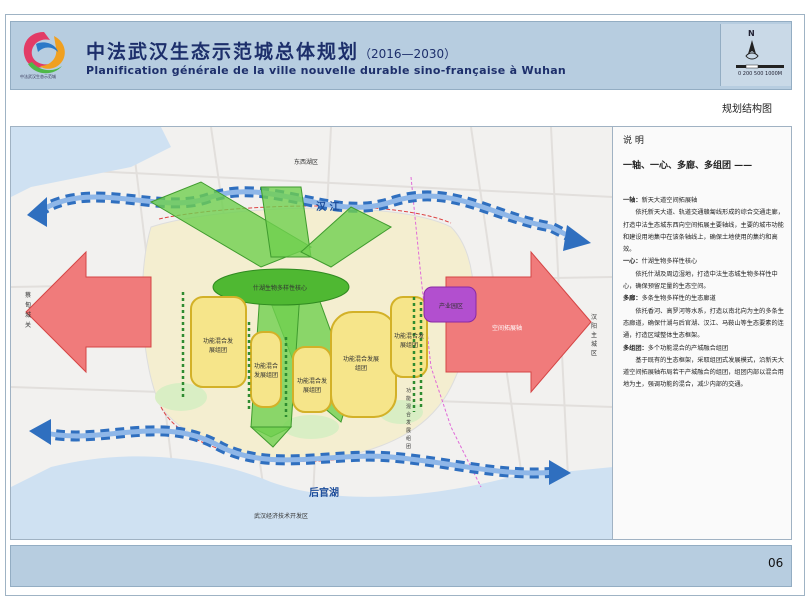 The width and height of the screenshot is (812, 607). Describe the element at coordinates (669, 200) in the screenshot. I see `para-text: 新天大道空间拓展轴` at that location.